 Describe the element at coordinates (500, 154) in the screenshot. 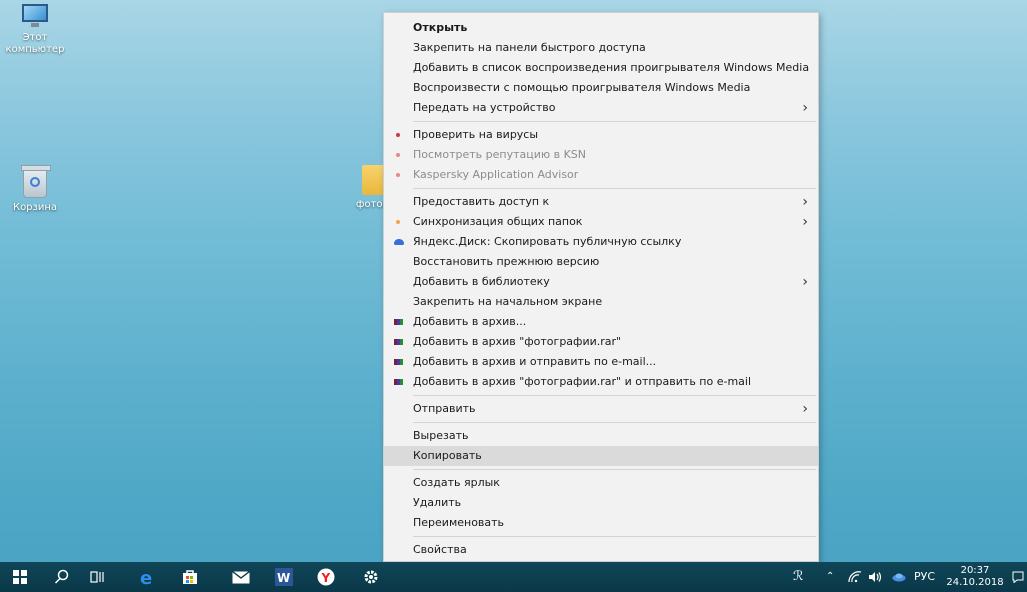

I see `menu-item-label: Посмотреть репутацию в KSN` at that location.